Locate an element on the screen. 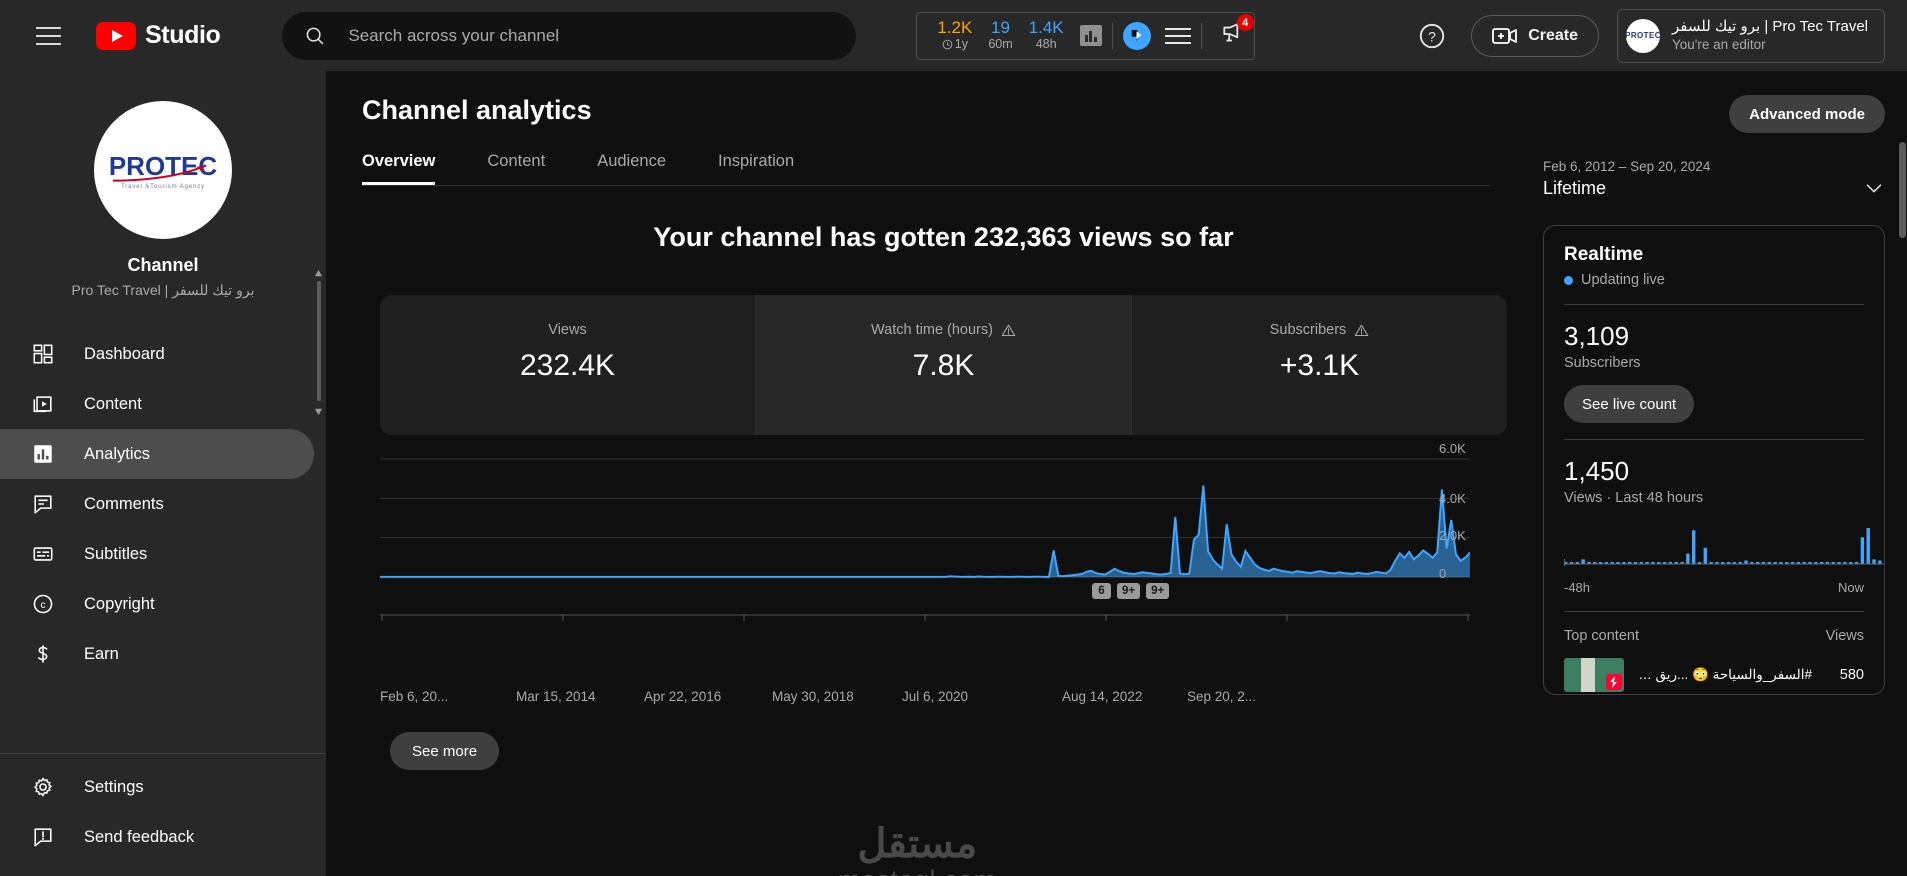  sidebar-item-label: Send feedback is located at coordinates (139, 836).